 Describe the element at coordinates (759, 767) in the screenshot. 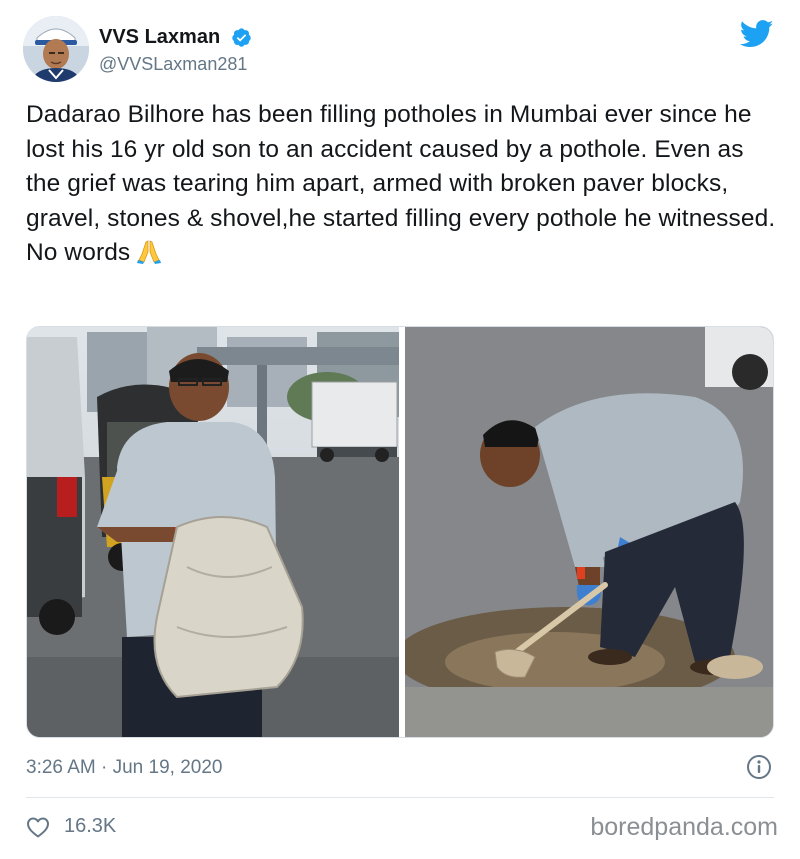

I see `info-icon` at that location.